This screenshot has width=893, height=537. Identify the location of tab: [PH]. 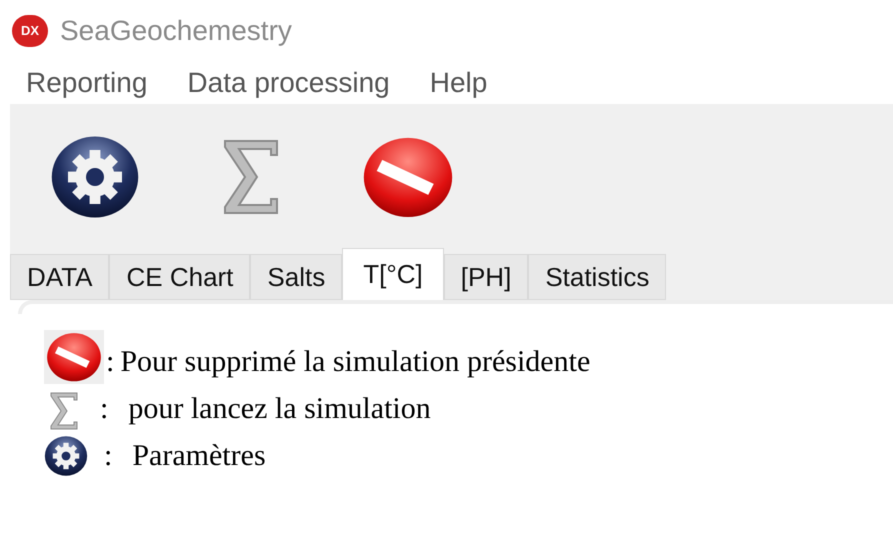
(486, 277).